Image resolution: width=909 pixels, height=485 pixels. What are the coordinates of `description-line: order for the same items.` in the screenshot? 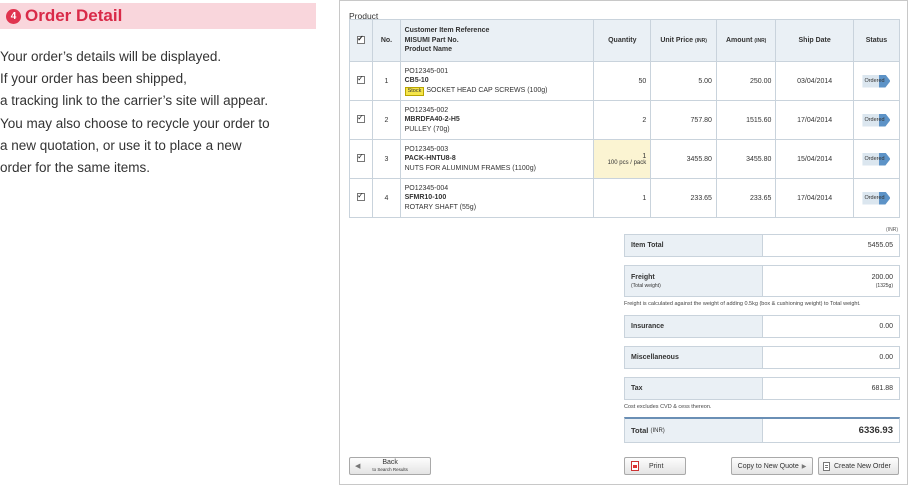 It's located at (75, 168).